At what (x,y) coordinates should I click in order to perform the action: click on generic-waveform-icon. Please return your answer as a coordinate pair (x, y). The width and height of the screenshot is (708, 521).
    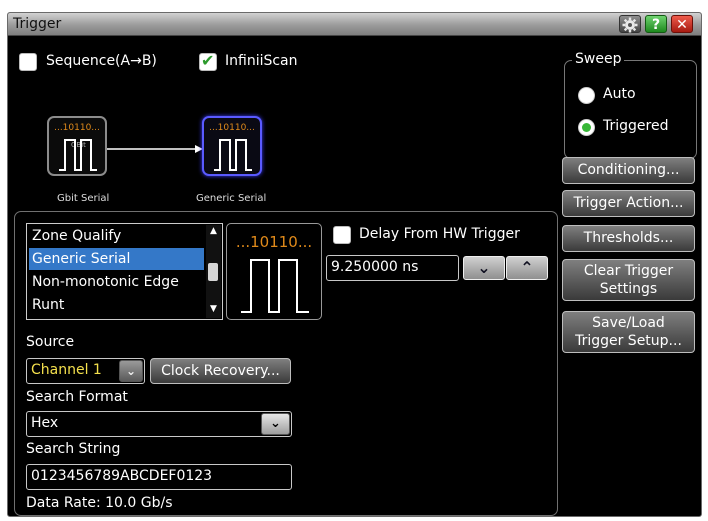
    Looking at the image, I should click on (233, 155).